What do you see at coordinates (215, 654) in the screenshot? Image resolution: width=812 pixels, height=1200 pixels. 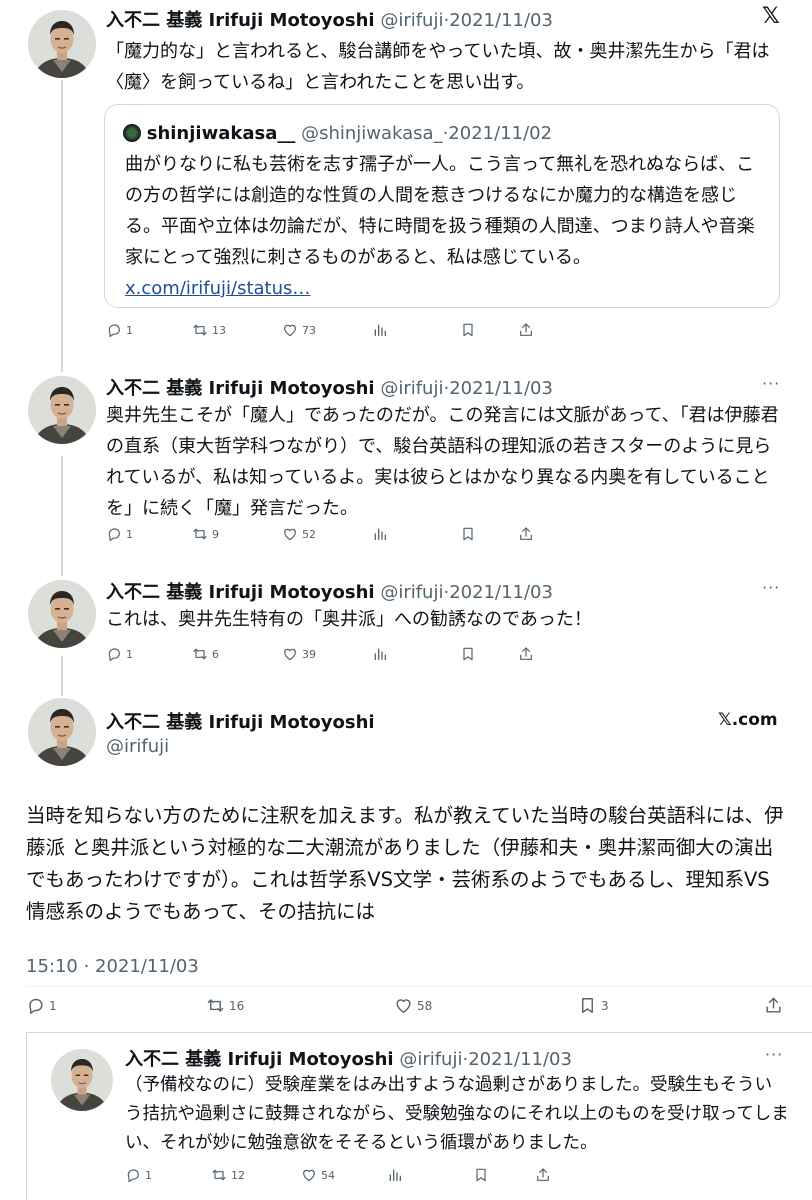 I see `retweet-count: 6` at bounding box center [215, 654].